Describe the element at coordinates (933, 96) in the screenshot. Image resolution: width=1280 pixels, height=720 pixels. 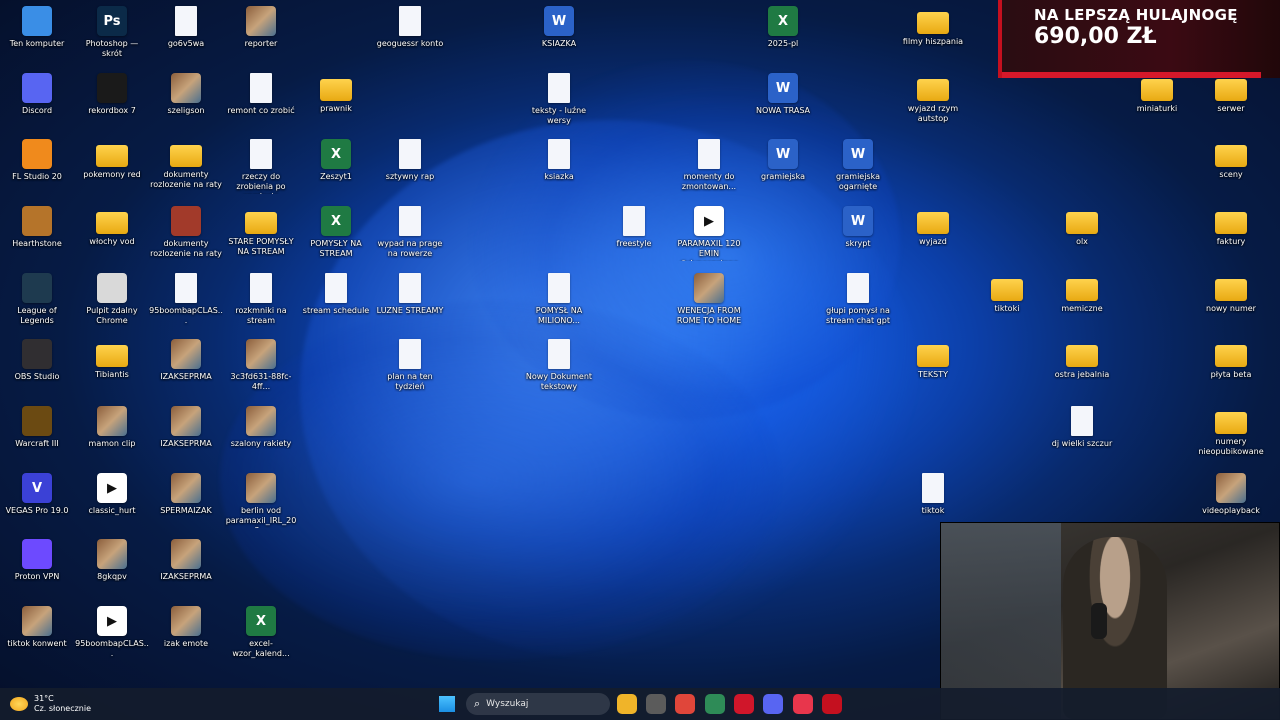
I see `desktop-icon: wyjazd rzym autstop` at that location.